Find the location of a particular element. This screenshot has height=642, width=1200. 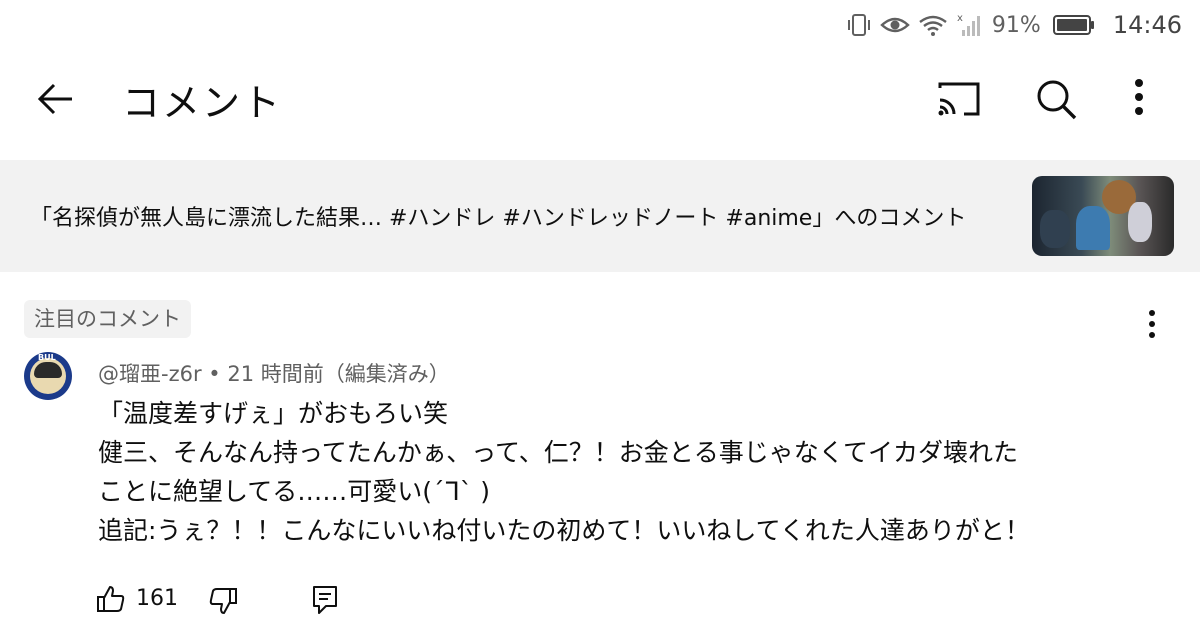

thumbs-down-icon is located at coordinates (223, 601).